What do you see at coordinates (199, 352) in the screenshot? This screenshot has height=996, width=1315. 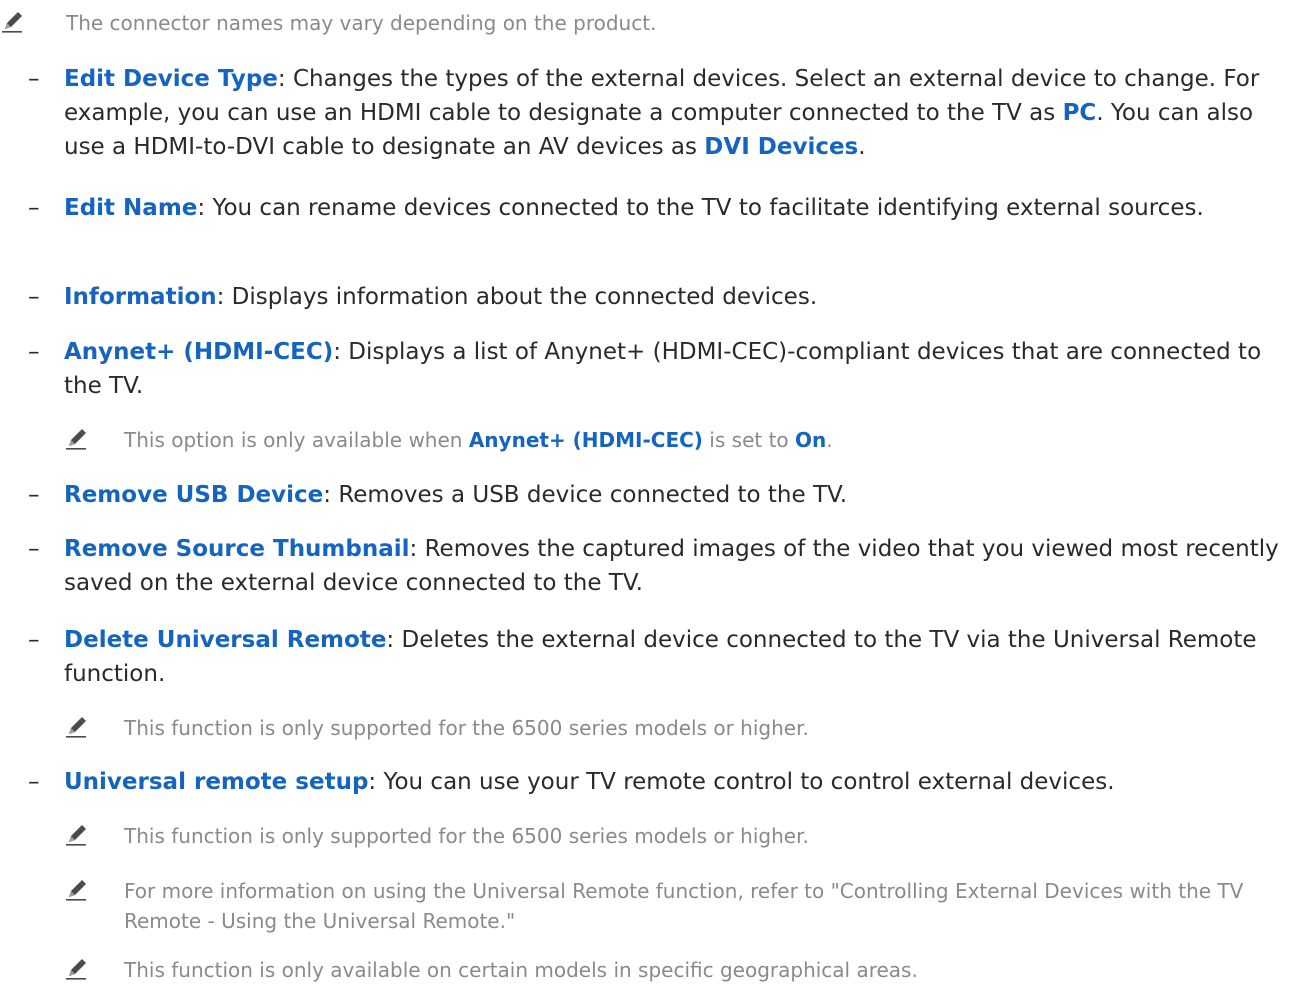 I see `term-anynet: Anynet+ (HDMI-CEC)` at bounding box center [199, 352].